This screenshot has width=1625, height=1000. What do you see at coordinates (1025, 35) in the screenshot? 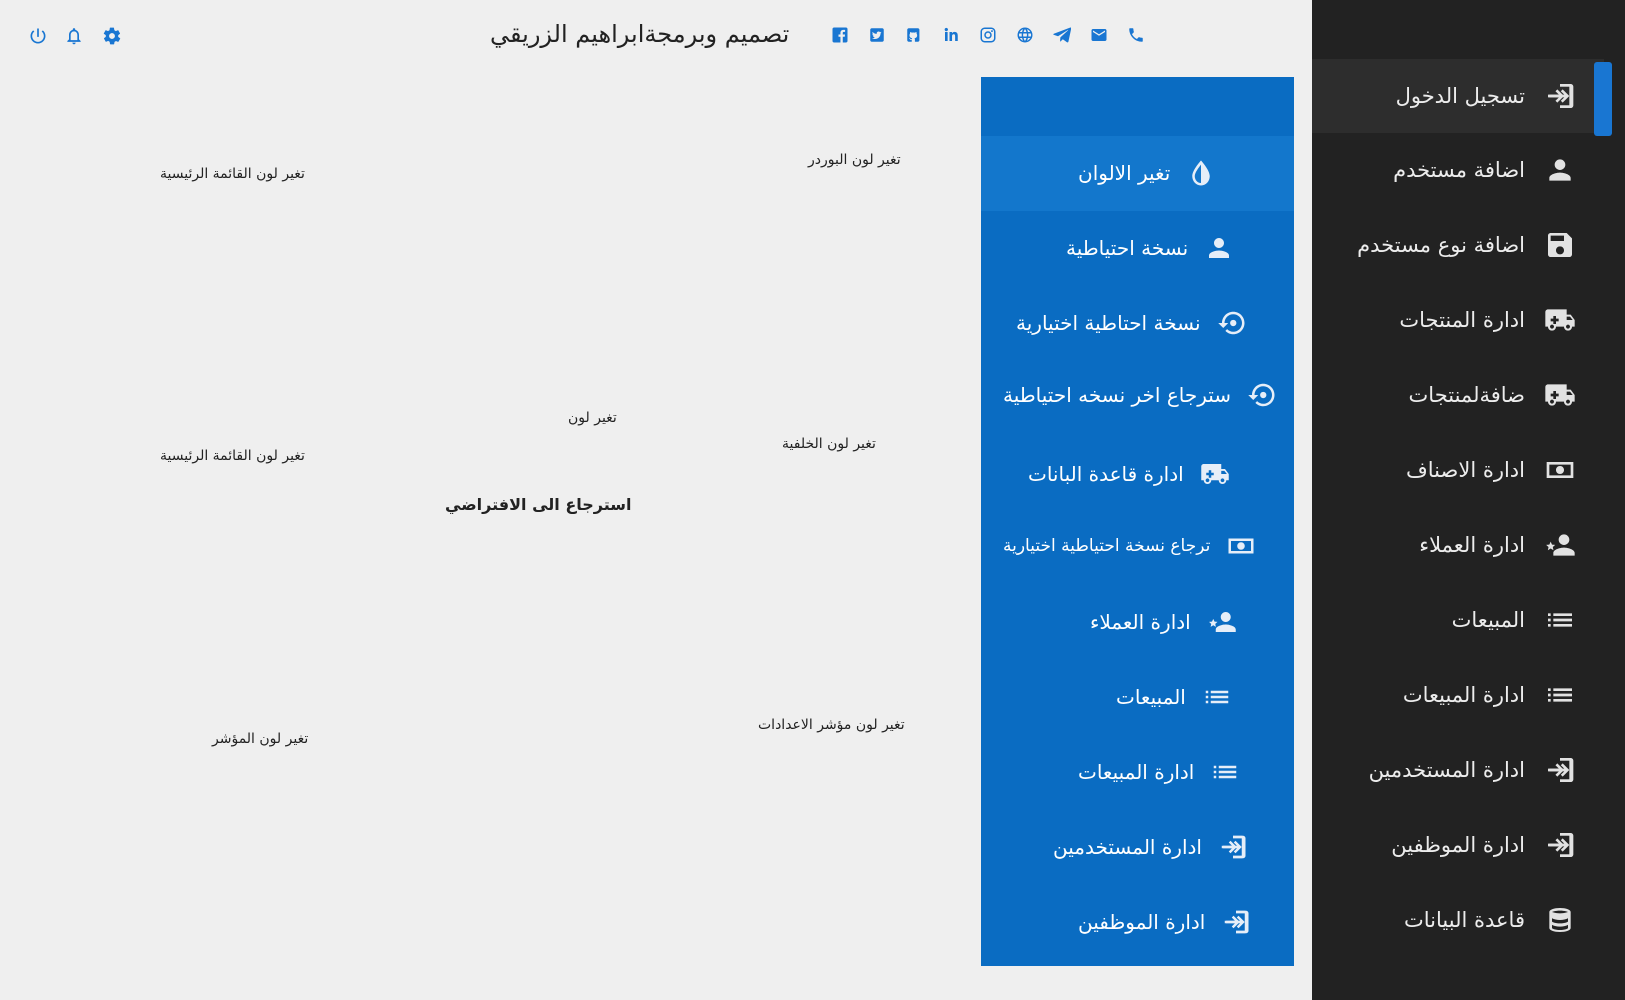
I see `globe-icon` at bounding box center [1025, 35].